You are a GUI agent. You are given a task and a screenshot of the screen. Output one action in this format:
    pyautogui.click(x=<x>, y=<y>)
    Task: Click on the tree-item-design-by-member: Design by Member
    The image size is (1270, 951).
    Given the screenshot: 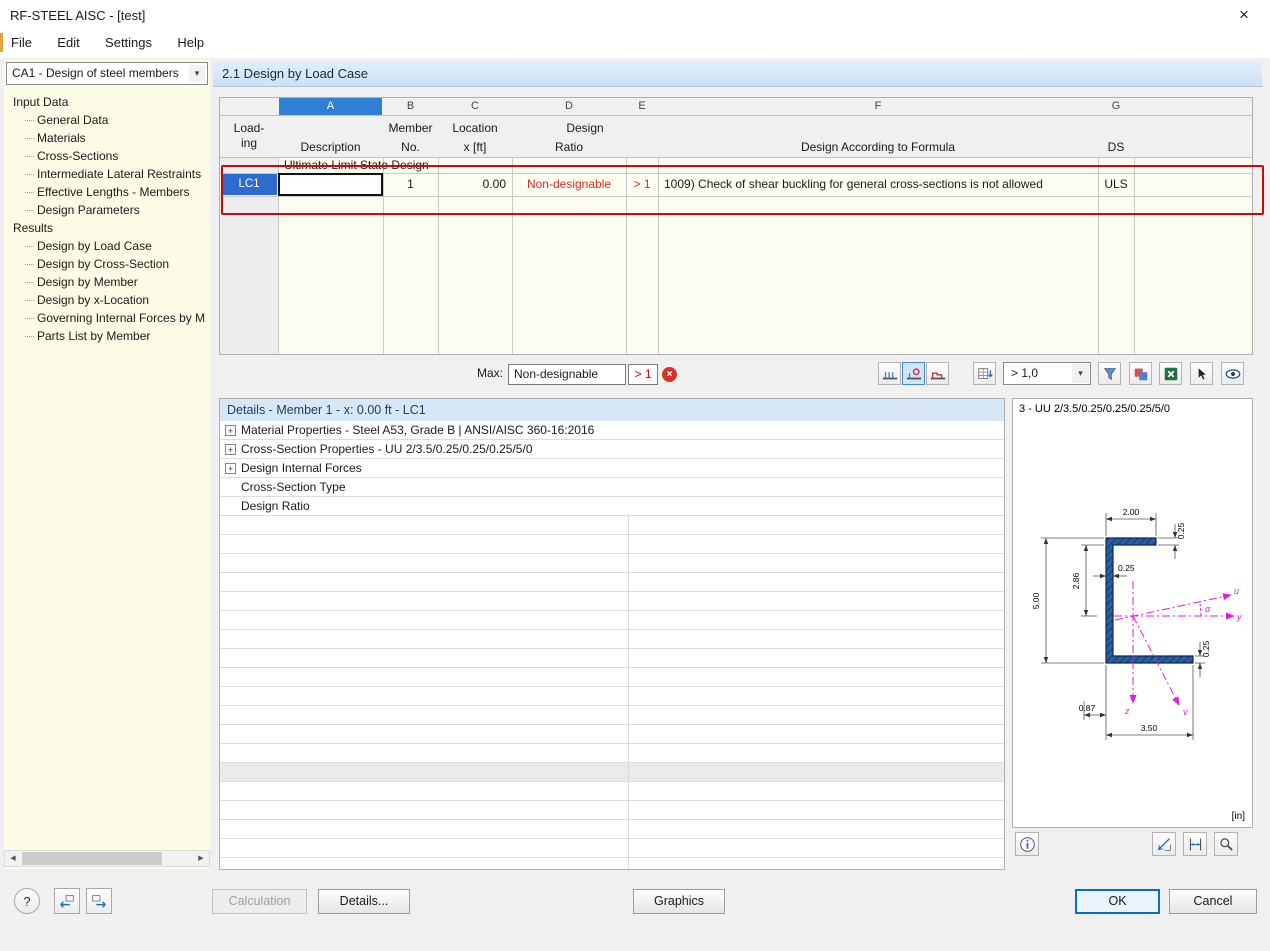 What is the action you would take?
    pyautogui.click(x=107, y=282)
    